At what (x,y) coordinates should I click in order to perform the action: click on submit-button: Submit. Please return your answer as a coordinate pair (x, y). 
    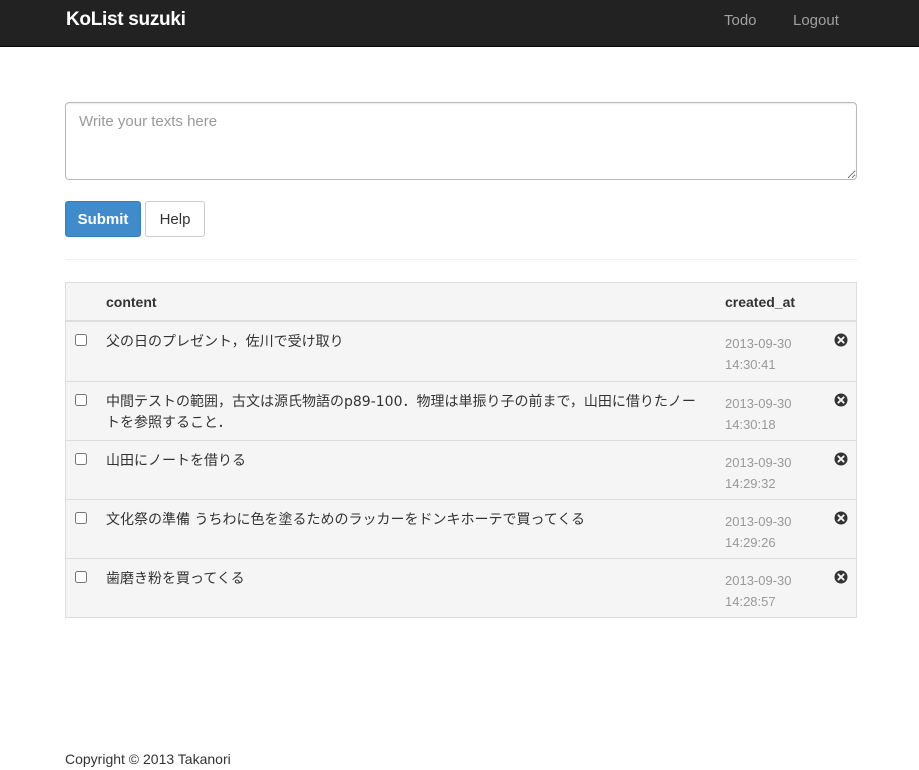
    Looking at the image, I should click on (103, 219).